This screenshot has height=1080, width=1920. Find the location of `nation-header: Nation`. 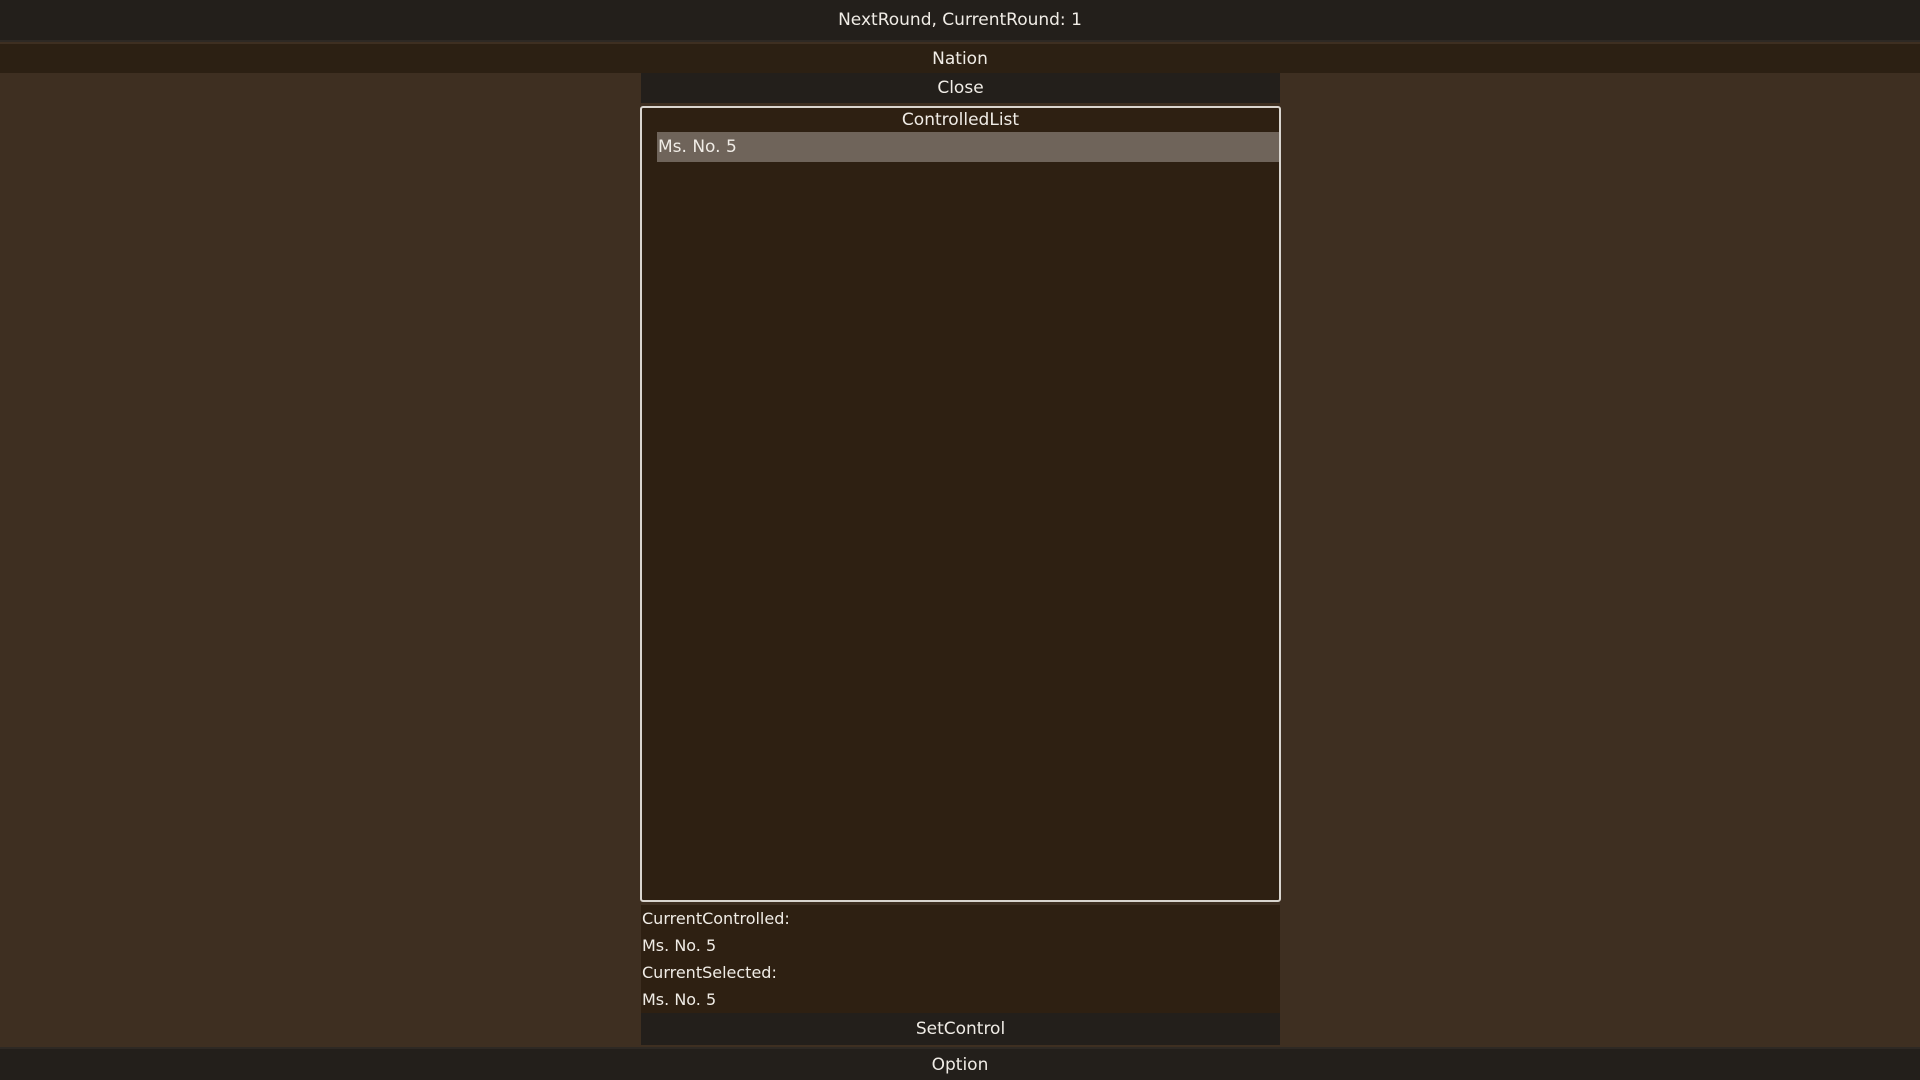

nation-header: Nation is located at coordinates (960, 58).